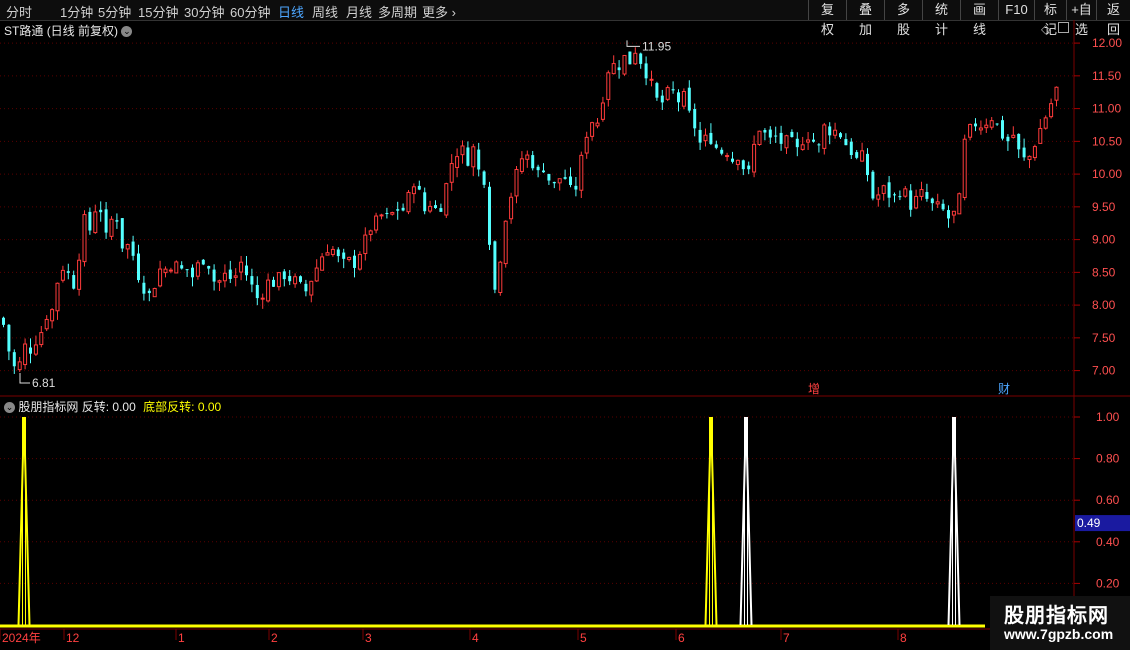  I want to click on statistics-button: 统计, so click(941, 18).